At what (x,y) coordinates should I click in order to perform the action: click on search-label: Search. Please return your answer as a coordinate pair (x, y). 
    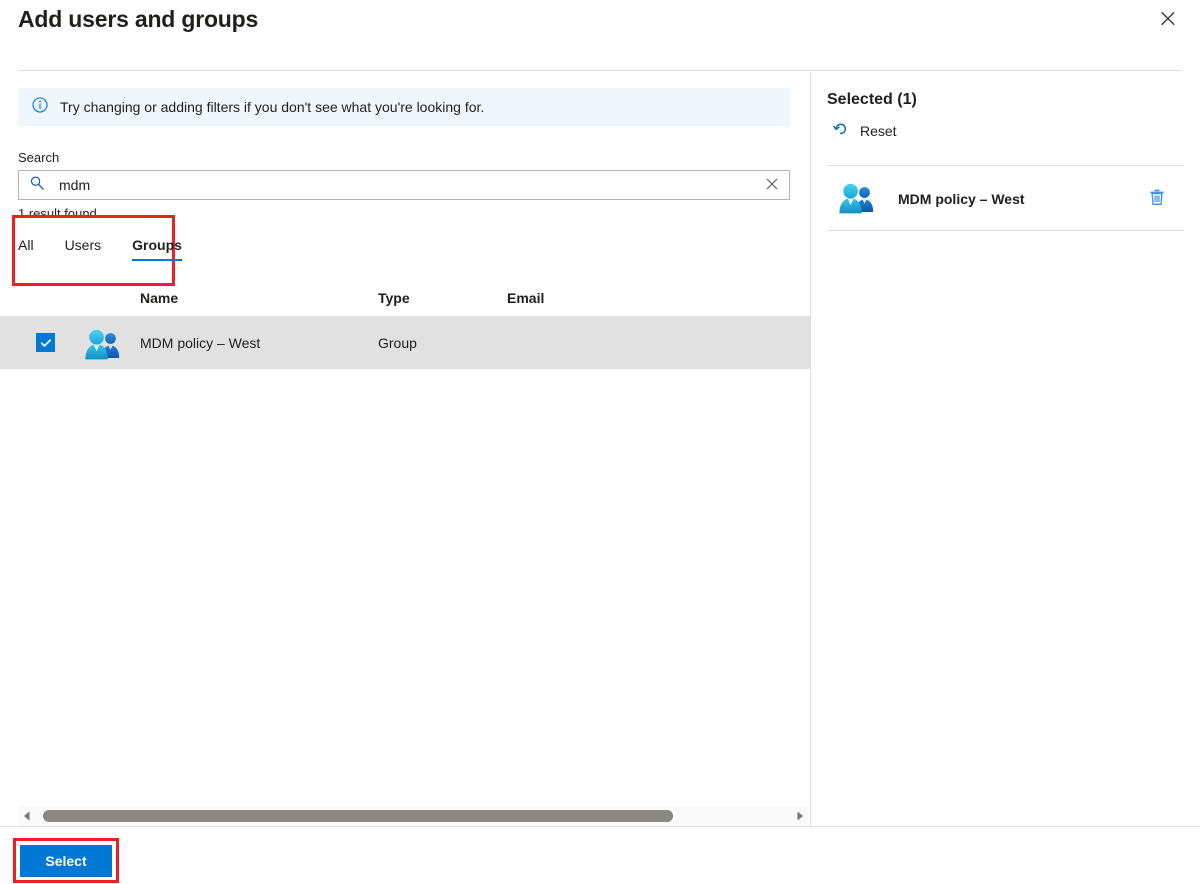
    Looking at the image, I should click on (39, 157).